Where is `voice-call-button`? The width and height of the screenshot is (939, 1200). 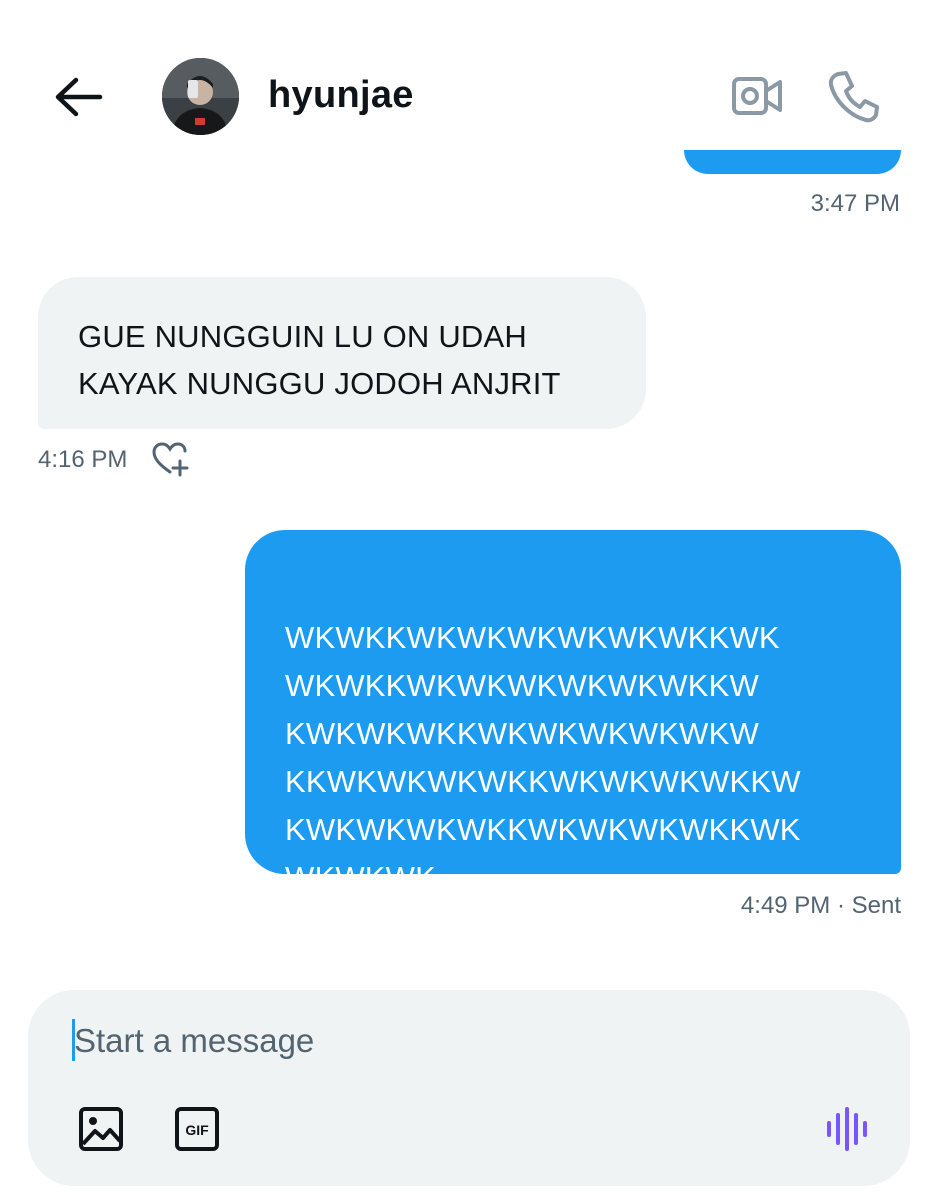 voice-call-button is located at coordinates (854, 96).